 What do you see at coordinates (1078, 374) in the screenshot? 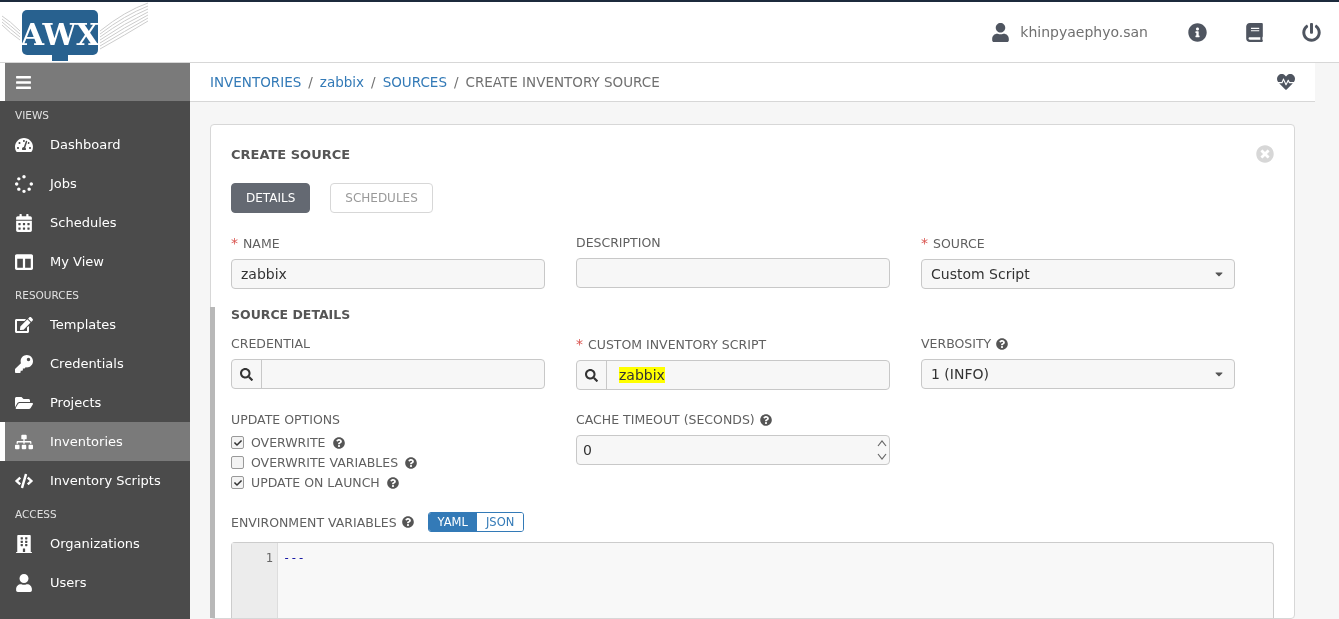
I see `select-field: 1 (INFO)` at bounding box center [1078, 374].